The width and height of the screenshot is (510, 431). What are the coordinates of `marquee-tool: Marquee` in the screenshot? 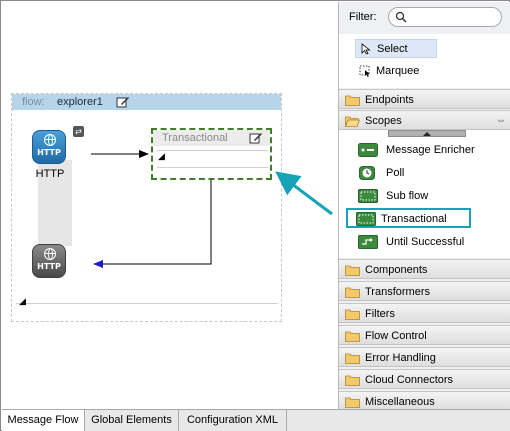 It's located at (396, 71).